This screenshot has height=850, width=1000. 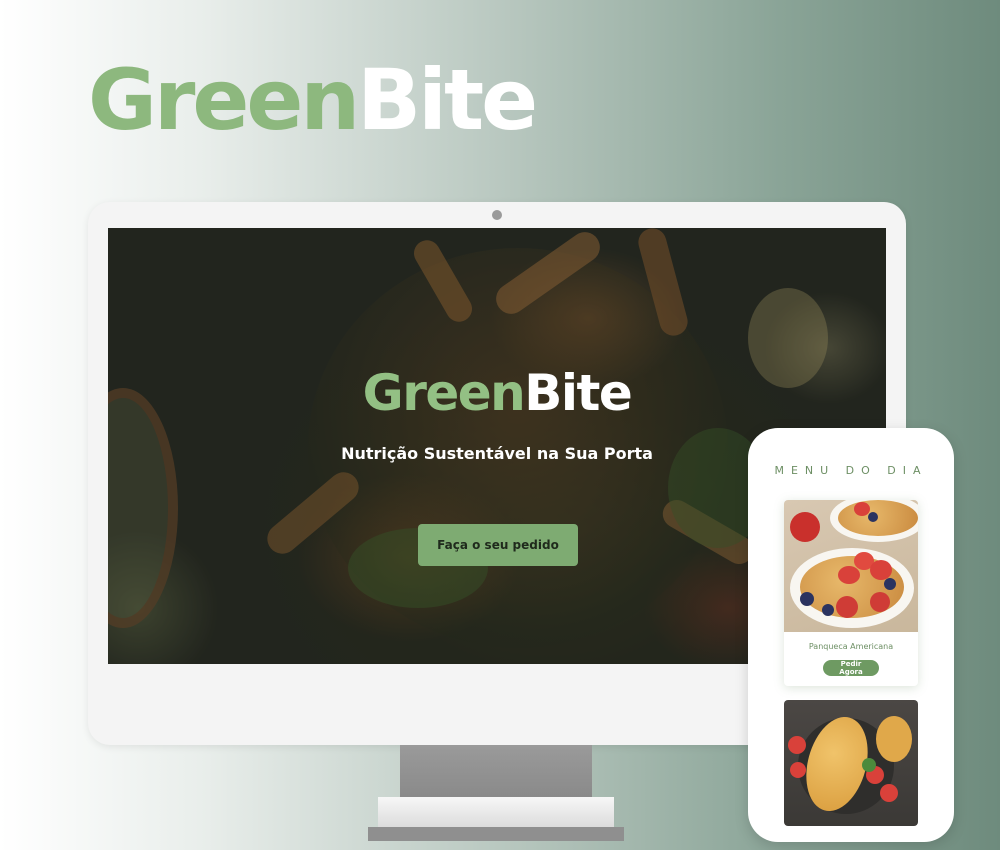 What do you see at coordinates (851, 470) in the screenshot?
I see `menu-title: MENU DO DIA` at bounding box center [851, 470].